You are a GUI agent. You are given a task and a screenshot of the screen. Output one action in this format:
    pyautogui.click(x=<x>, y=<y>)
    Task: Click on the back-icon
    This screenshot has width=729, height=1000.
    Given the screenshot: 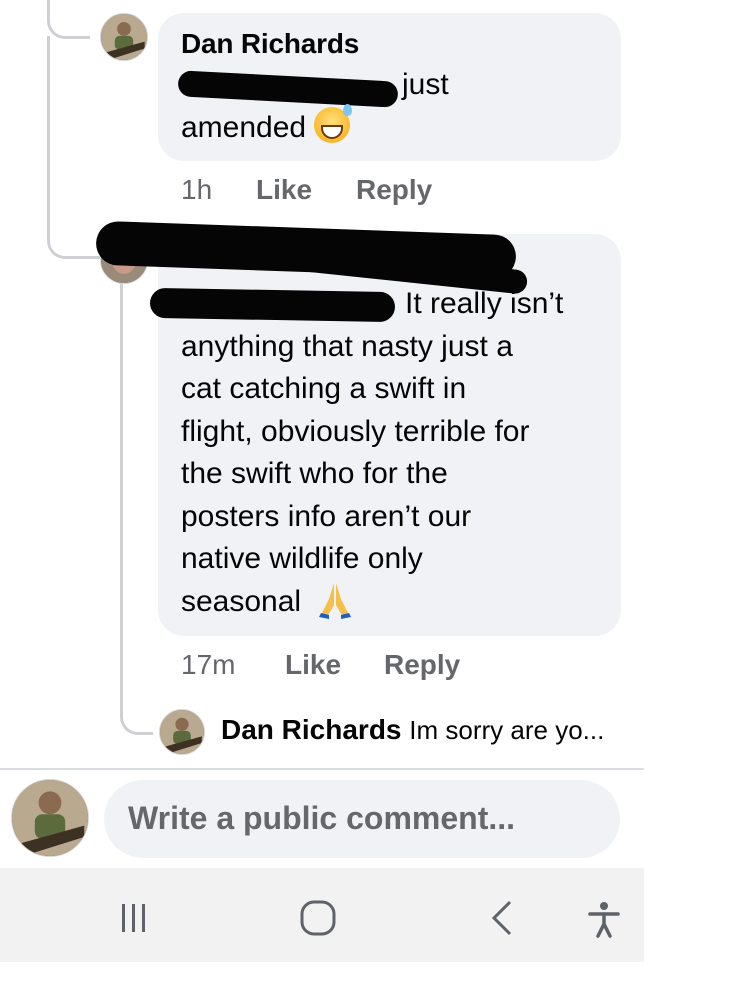 What is the action you would take?
    pyautogui.click(x=504, y=918)
    